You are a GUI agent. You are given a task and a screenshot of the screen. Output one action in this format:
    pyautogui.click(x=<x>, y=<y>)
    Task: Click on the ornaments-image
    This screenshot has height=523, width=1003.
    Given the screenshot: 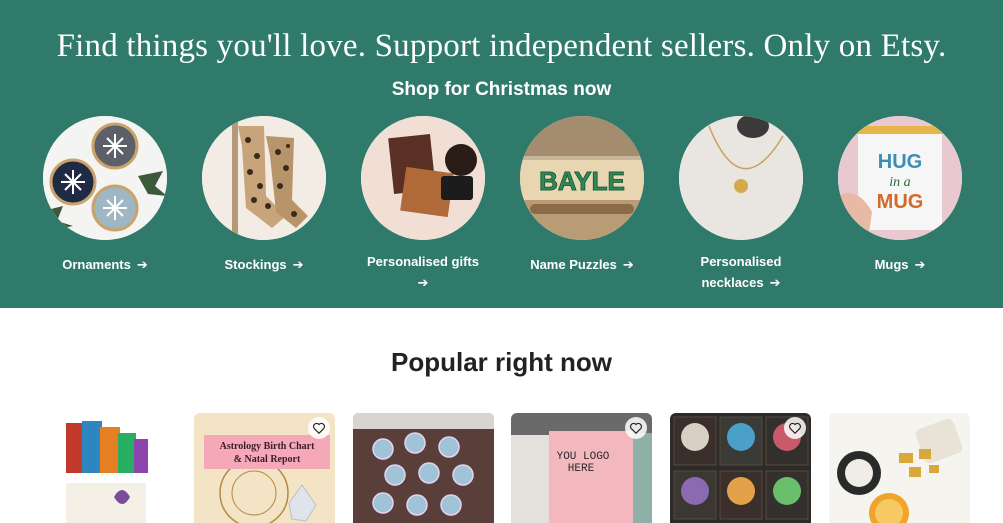 What is the action you would take?
    pyautogui.click(x=105, y=178)
    